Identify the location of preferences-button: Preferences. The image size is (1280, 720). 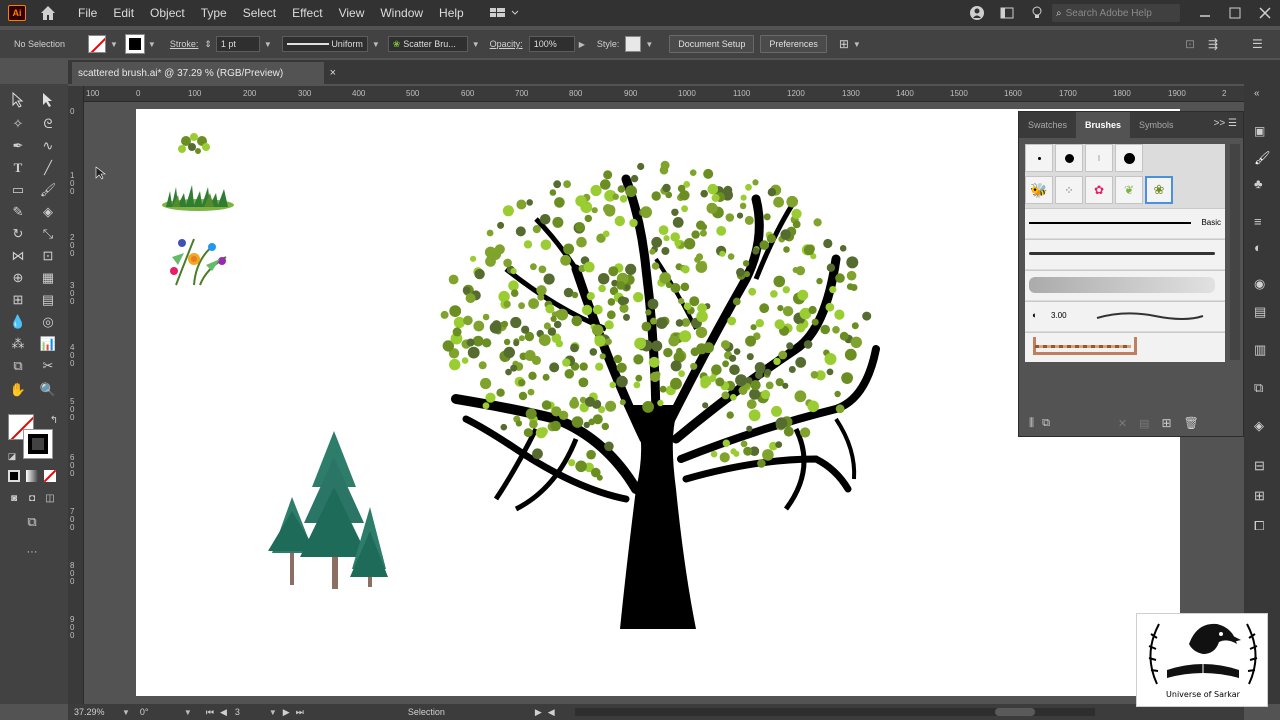
(793, 44).